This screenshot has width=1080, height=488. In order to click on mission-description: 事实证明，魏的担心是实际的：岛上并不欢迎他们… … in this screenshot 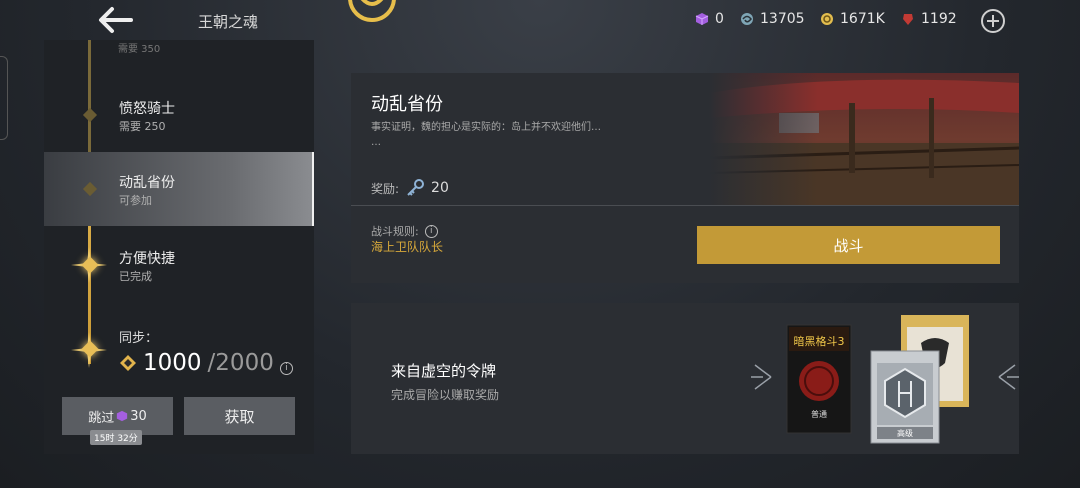, I will do `click(506, 135)`.